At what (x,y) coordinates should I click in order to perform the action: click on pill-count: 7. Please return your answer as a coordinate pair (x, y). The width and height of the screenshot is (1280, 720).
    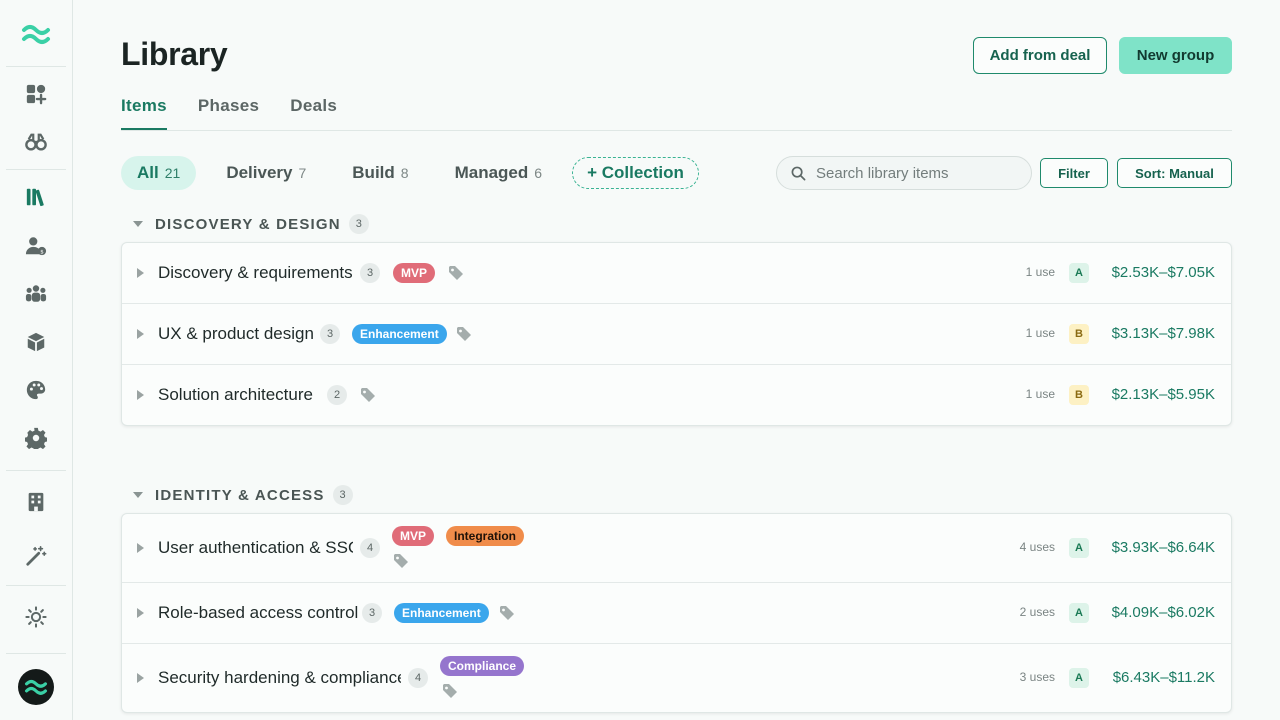
    Looking at the image, I should click on (302, 173).